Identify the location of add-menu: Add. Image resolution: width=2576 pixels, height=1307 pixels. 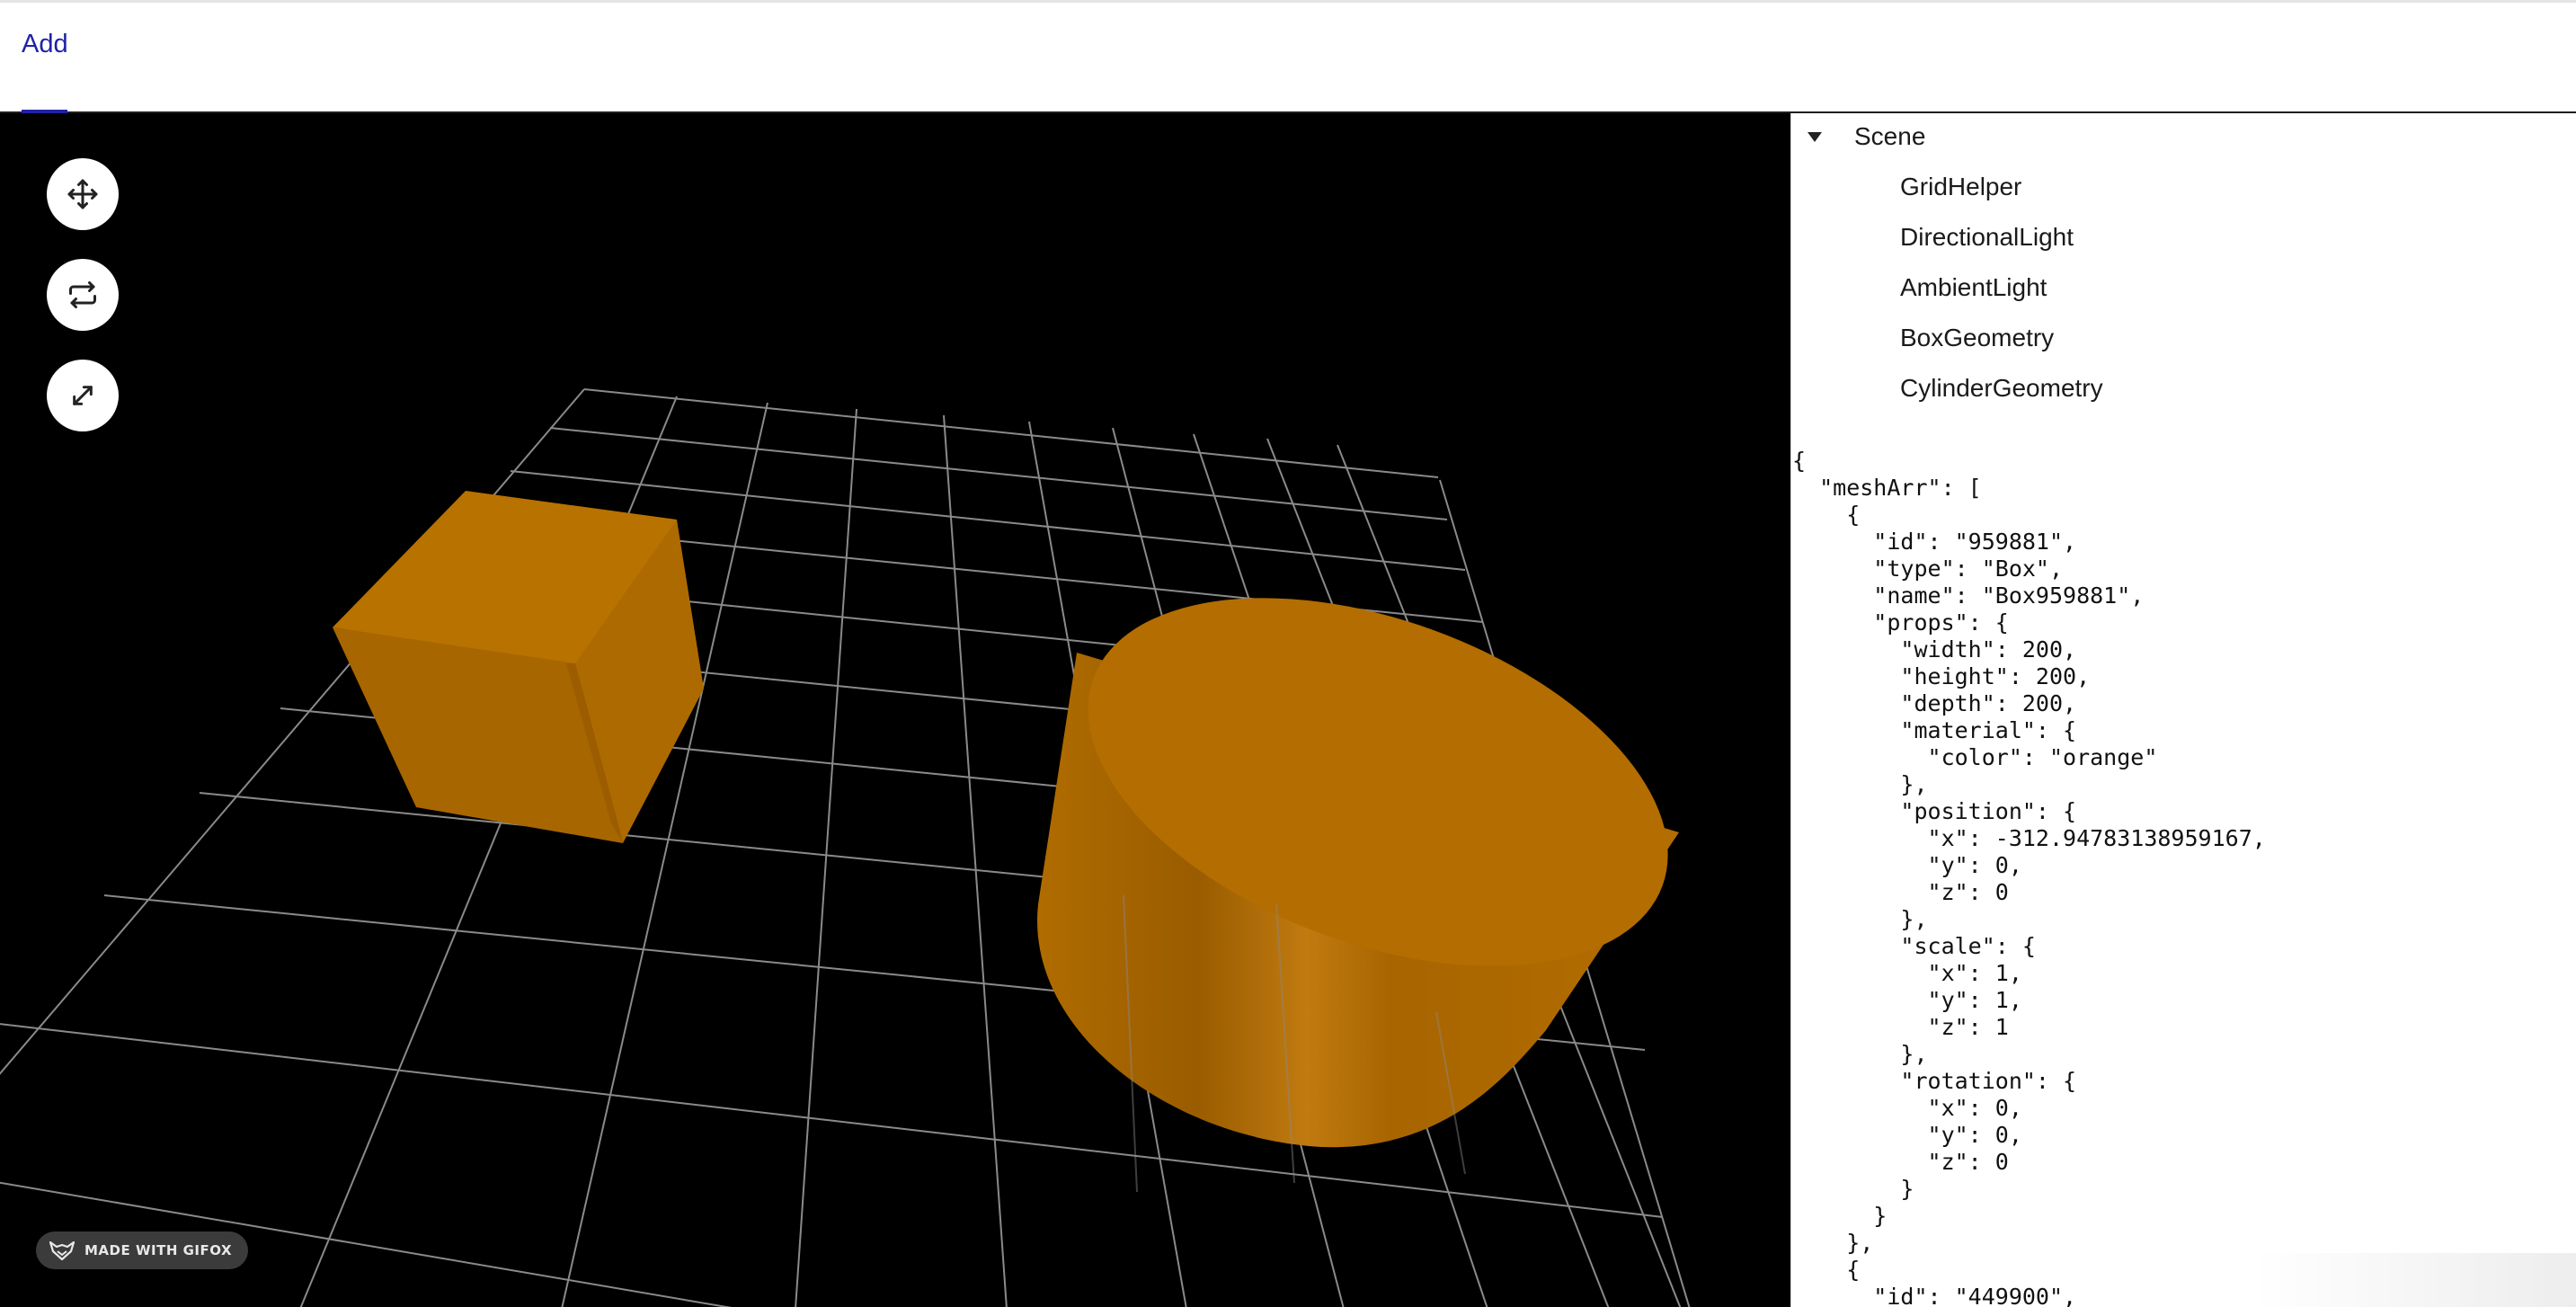
(45, 44).